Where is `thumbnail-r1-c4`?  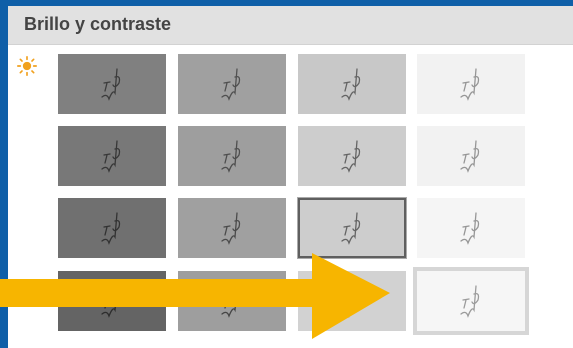 thumbnail-r1-c4 is located at coordinates (471, 84).